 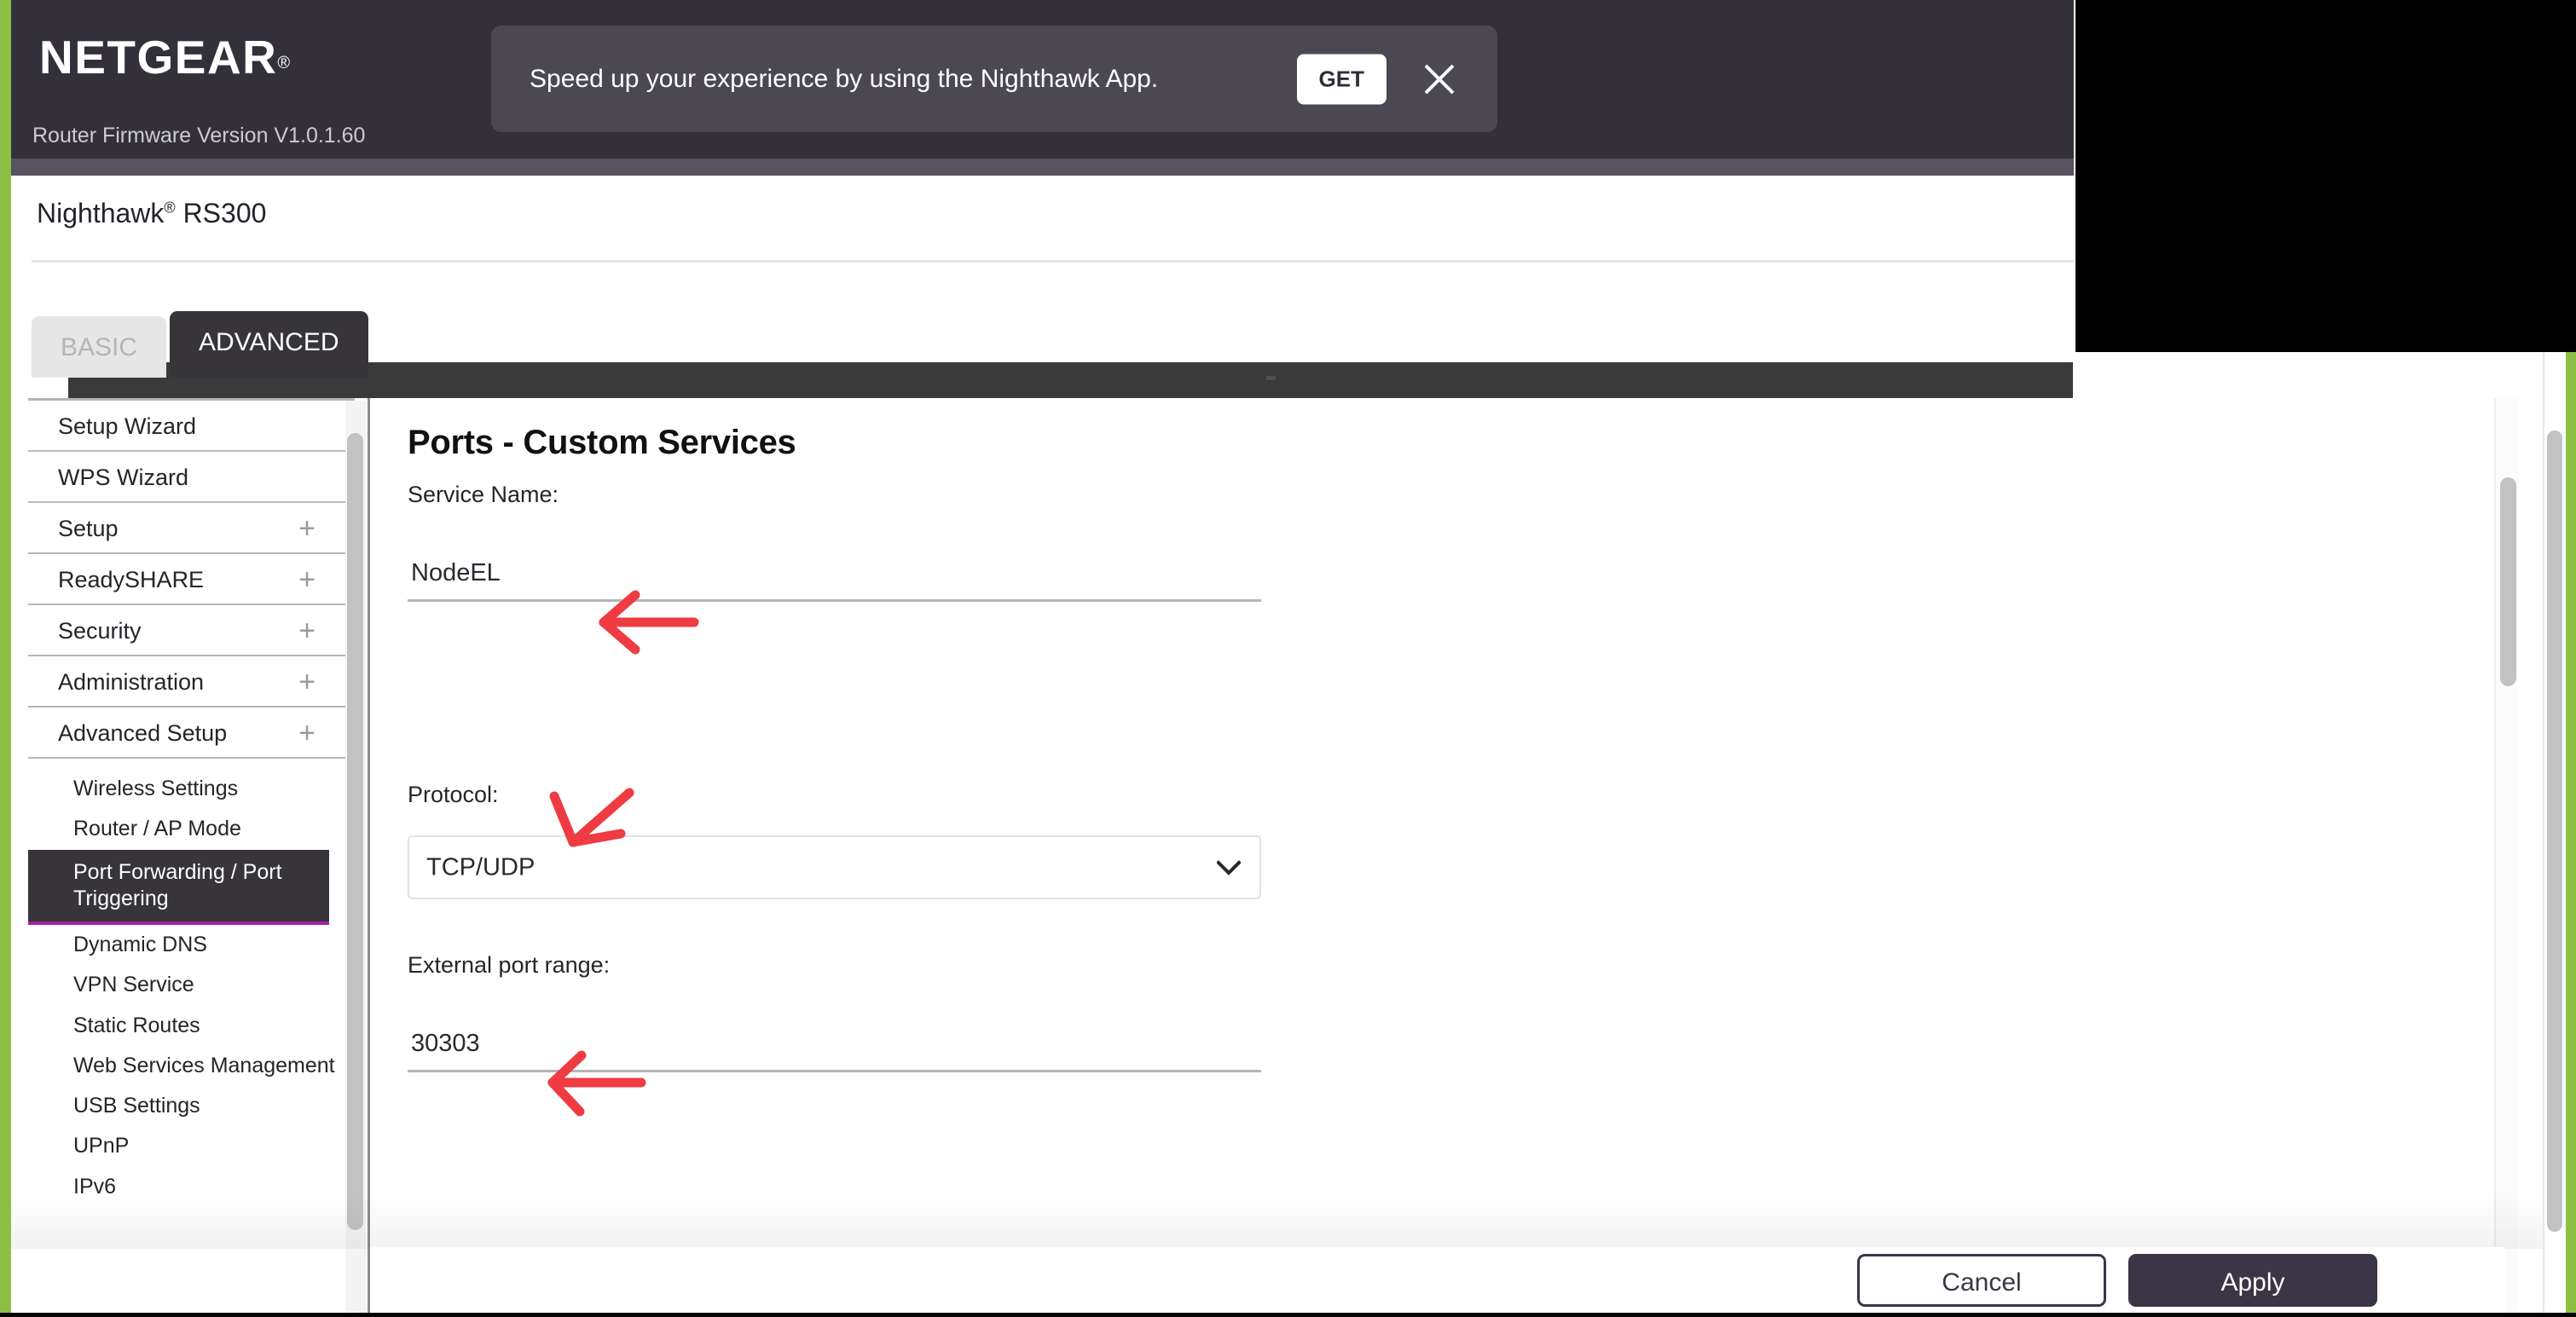 What do you see at coordinates (191, 528) in the screenshot?
I see `sidebar-item-setup: Setup +` at bounding box center [191, 528].